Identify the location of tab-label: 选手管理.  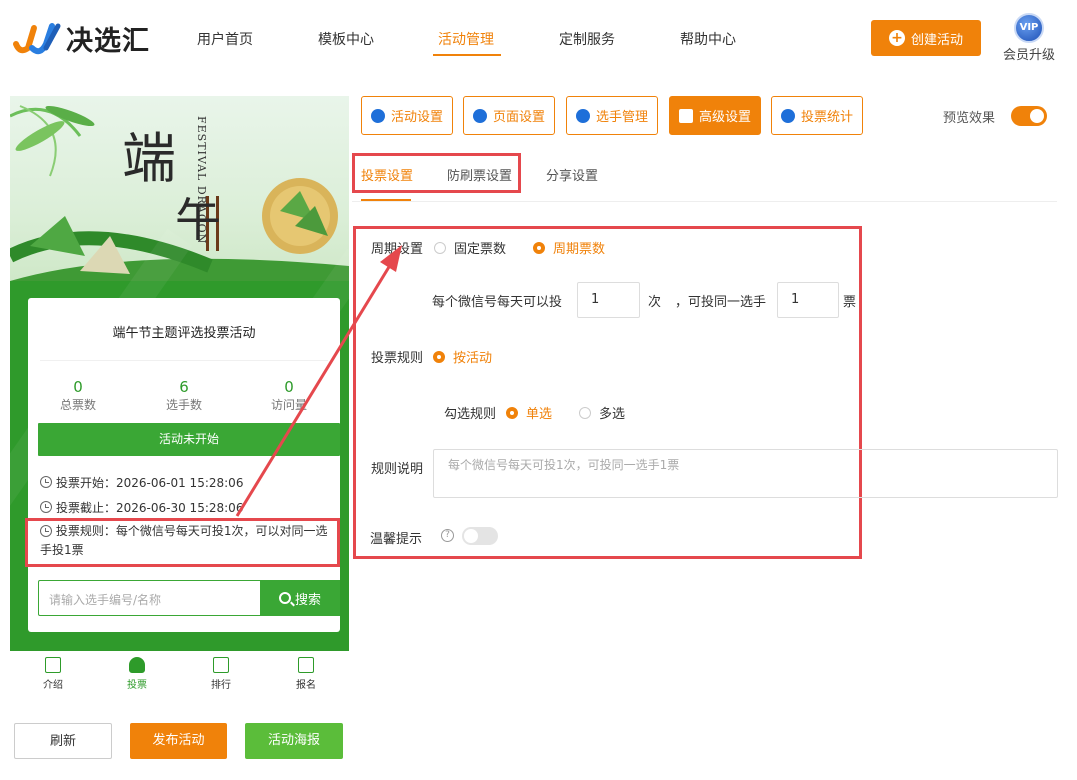
(621, 117).